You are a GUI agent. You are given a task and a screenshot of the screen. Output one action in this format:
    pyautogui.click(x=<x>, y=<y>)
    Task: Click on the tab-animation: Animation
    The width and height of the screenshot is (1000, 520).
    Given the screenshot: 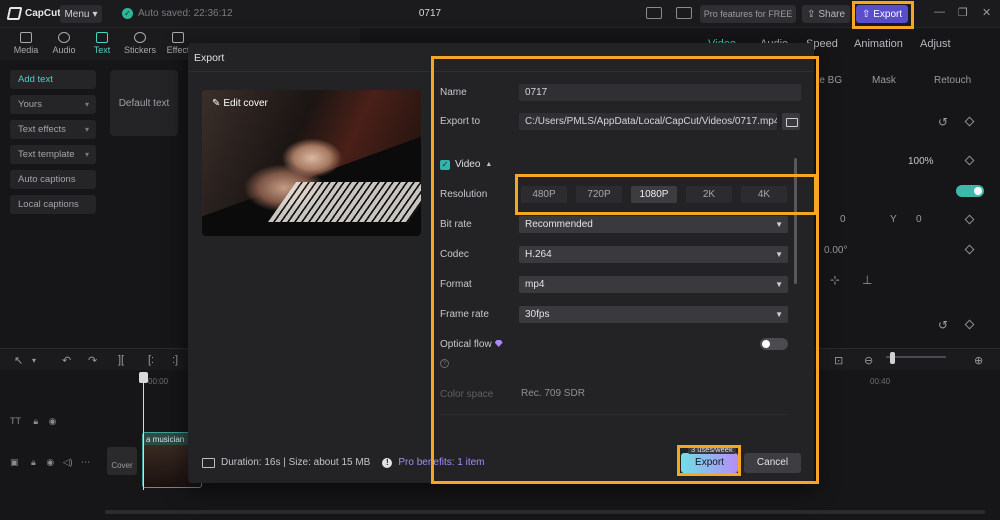 What is the action you would take?
    pyautogui.click(x=878, y=44)
    